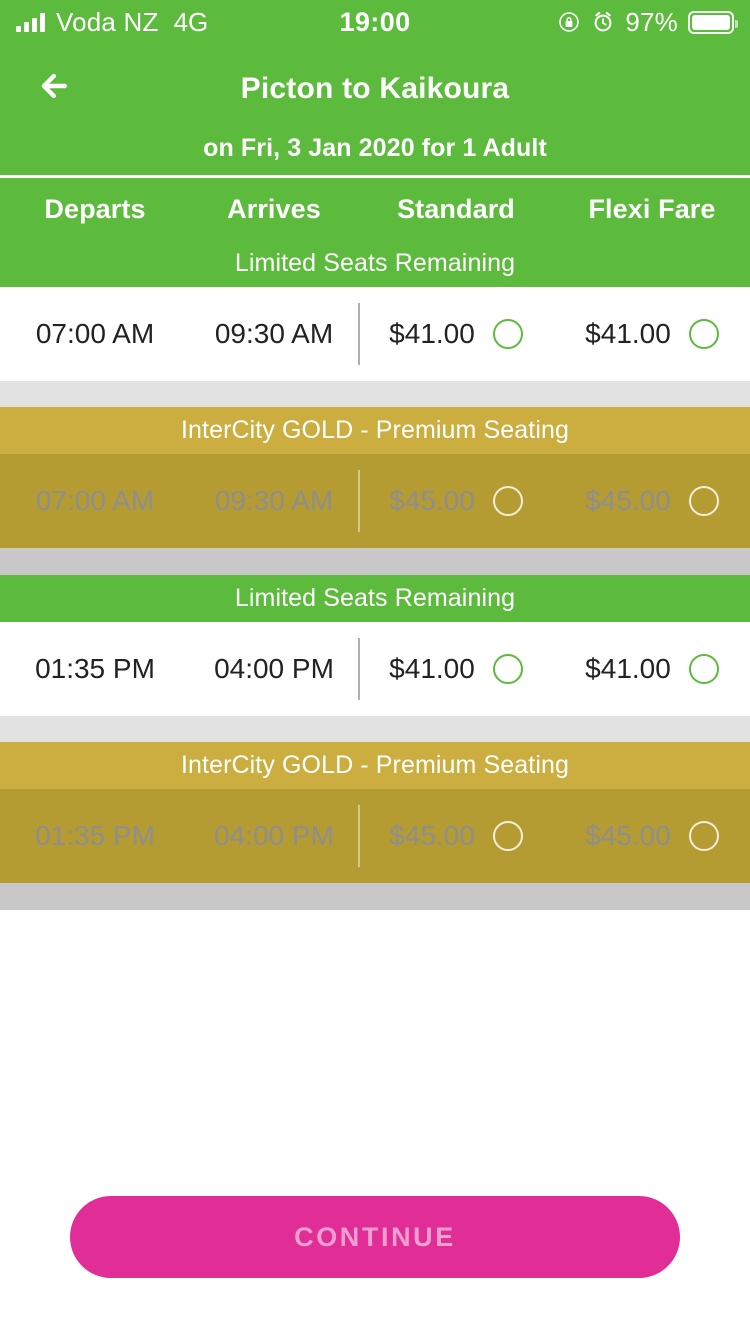  Describe the element at coordinates (456, 208) in the screenshot. I see `column-header-standard: Standard` at that location.